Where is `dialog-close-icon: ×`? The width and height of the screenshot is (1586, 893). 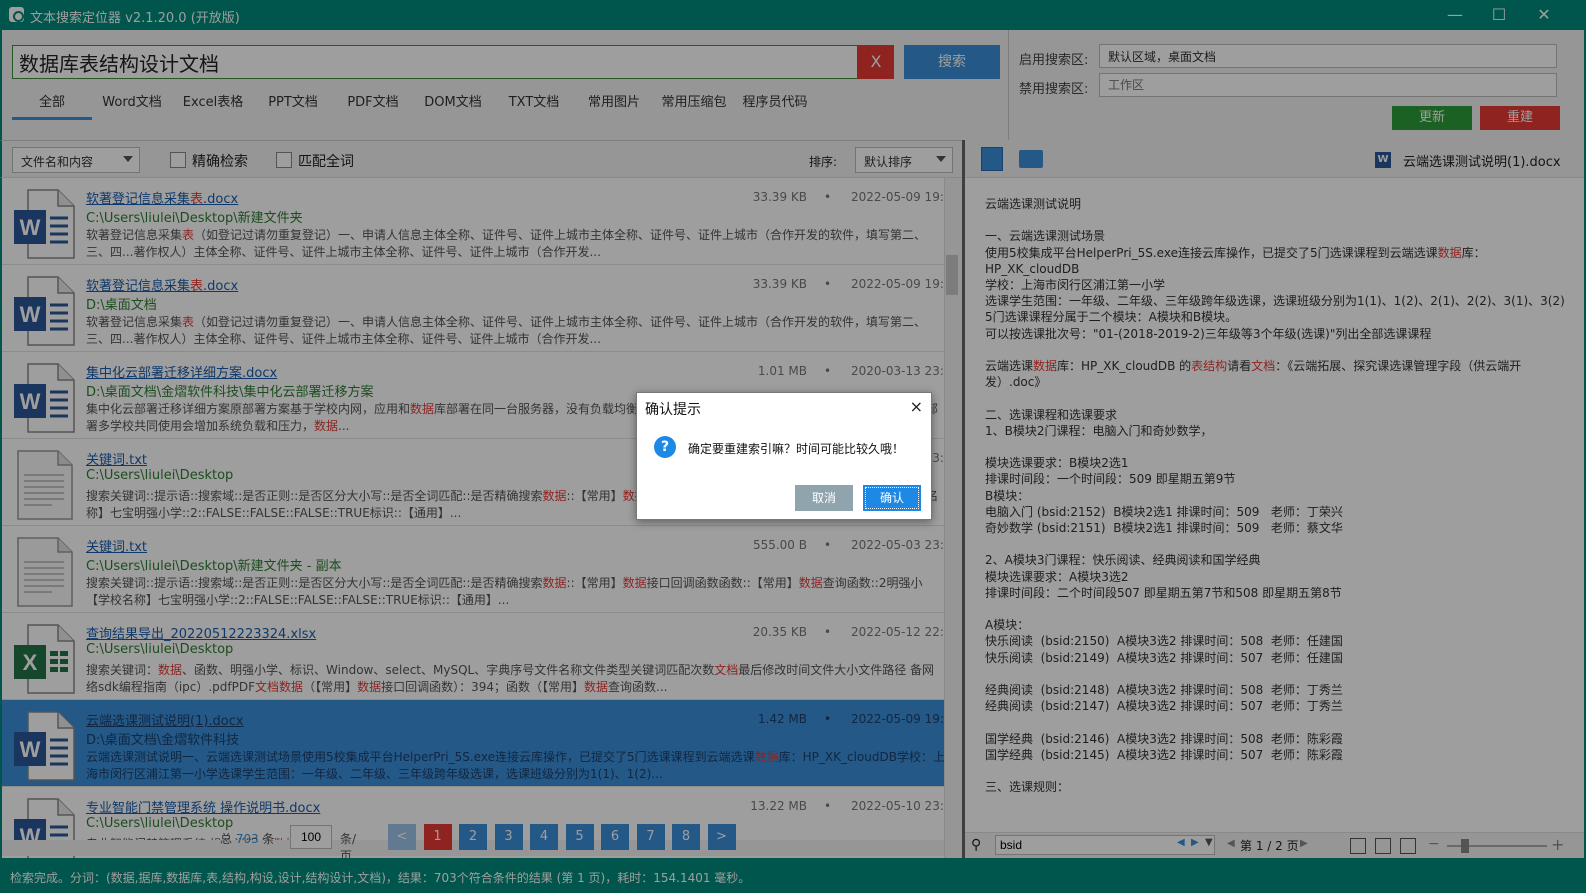
dialog-close-icon: × is located at coordinates (916, 406).